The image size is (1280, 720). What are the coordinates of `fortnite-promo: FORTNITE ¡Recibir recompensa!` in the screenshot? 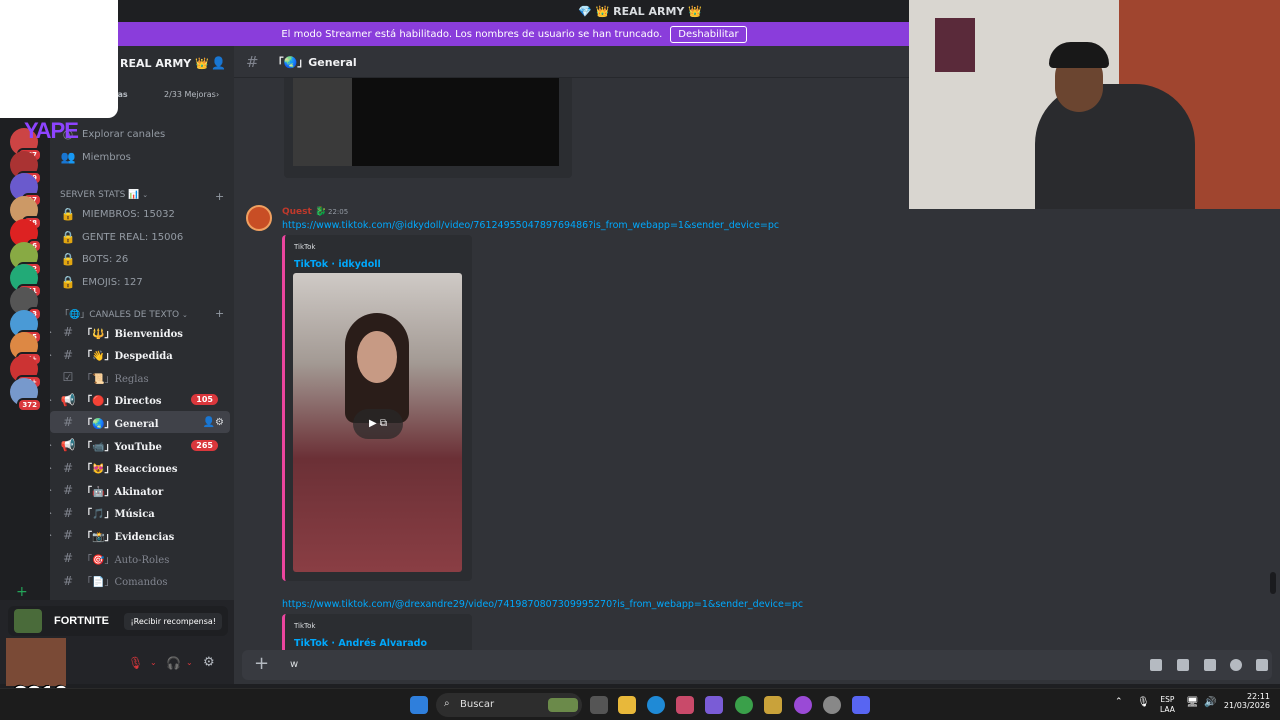 It's located at (118, 621).